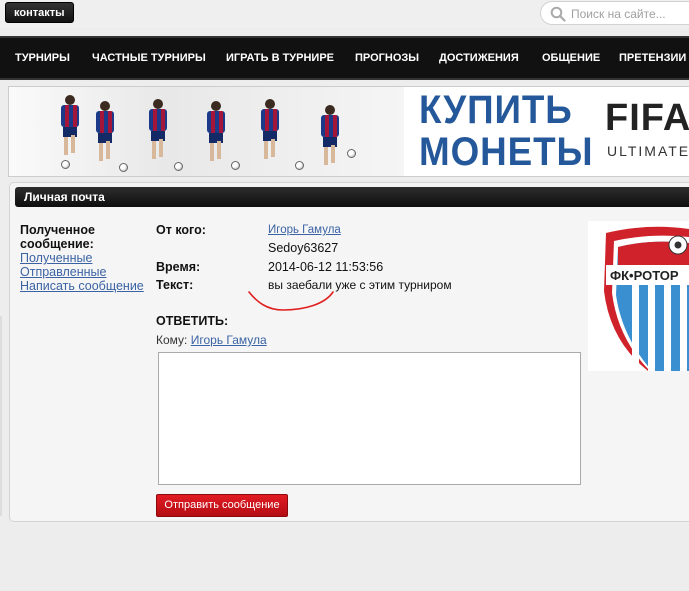 The image size is (689, 591). I want to click on search-icon, so click(558, 14).